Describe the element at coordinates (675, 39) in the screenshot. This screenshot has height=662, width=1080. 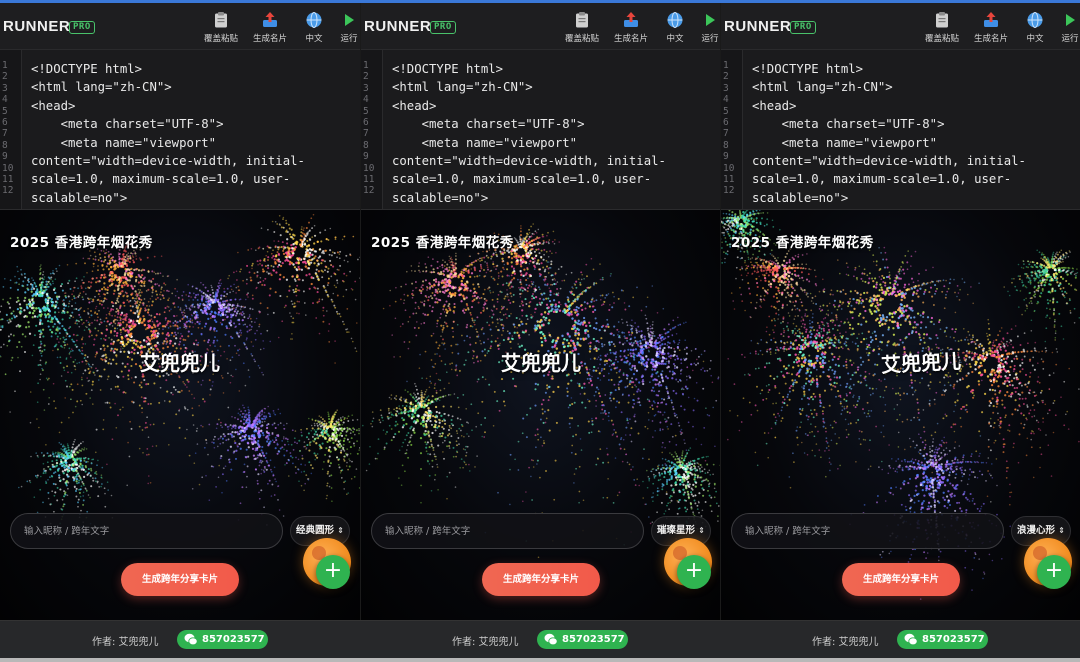
I see `language-label: 中文` at that location.